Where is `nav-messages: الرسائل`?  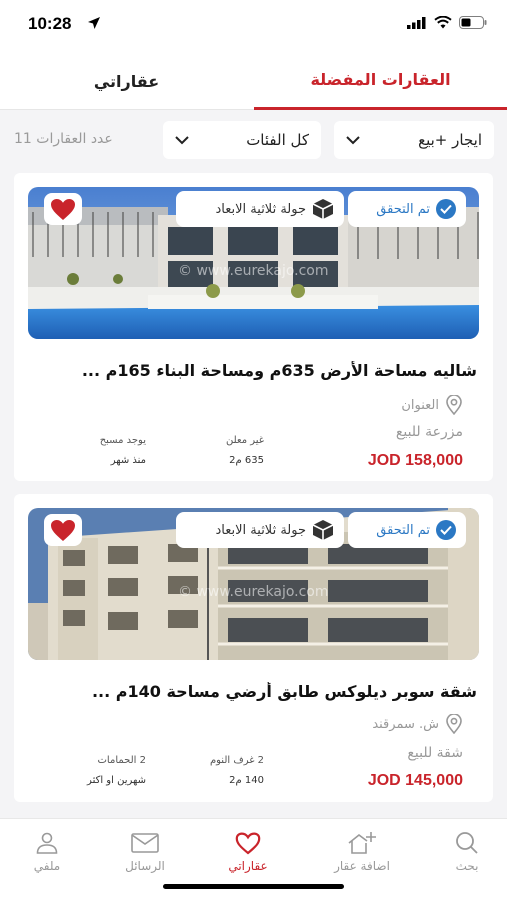 nav-messages: الرسائل is located at coordinates (145, 850).